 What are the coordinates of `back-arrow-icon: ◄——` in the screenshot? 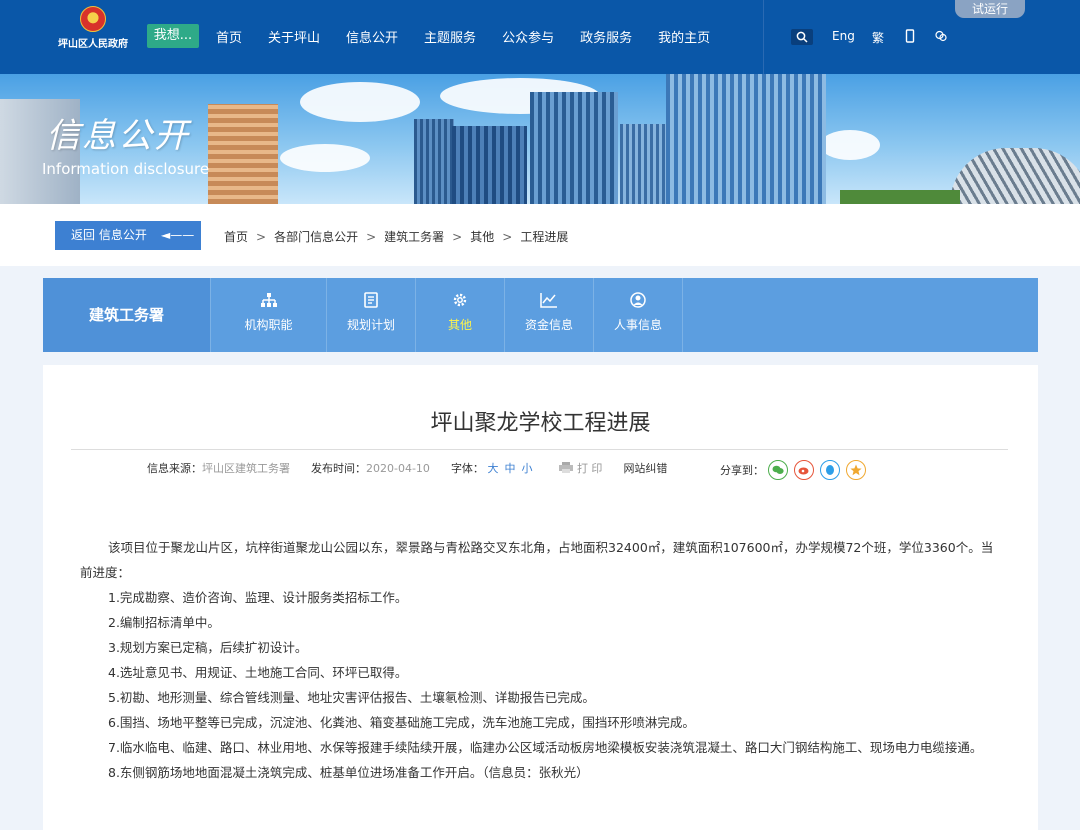 It's located at (178, 235).